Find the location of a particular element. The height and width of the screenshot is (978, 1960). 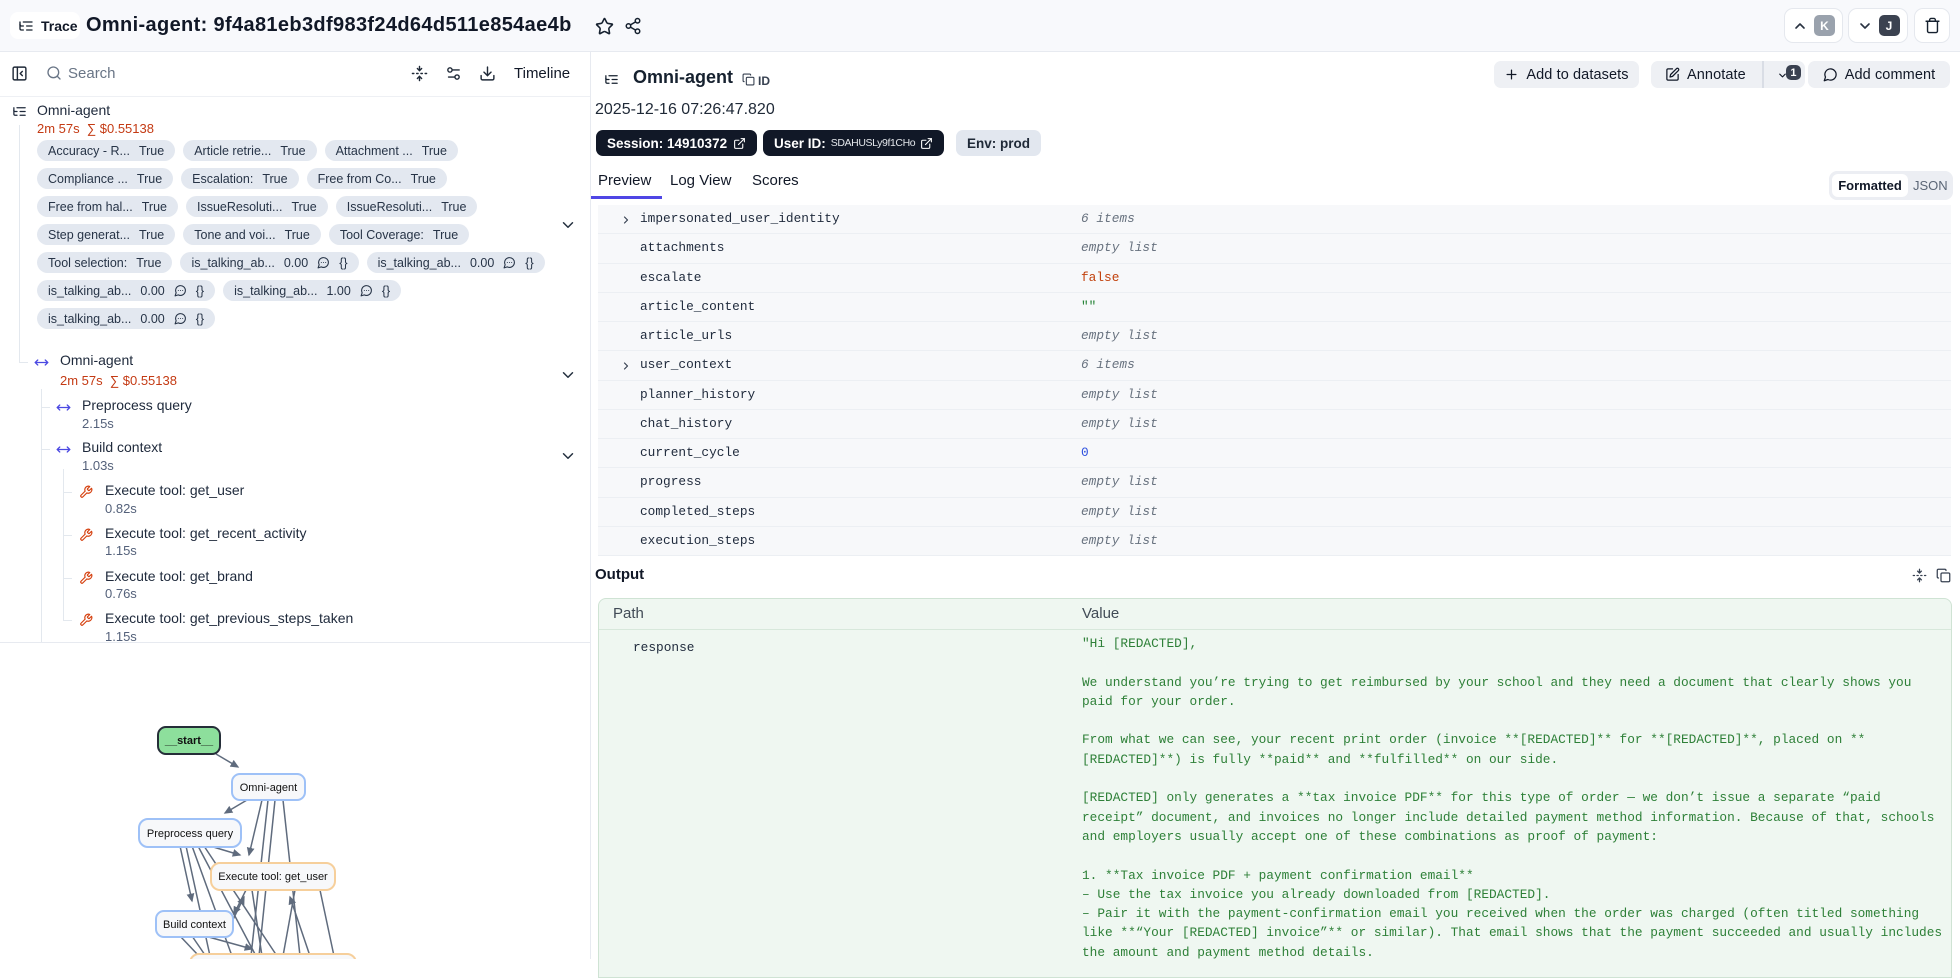

svg-text: Omni-agent is located at coordinates (268, 788).